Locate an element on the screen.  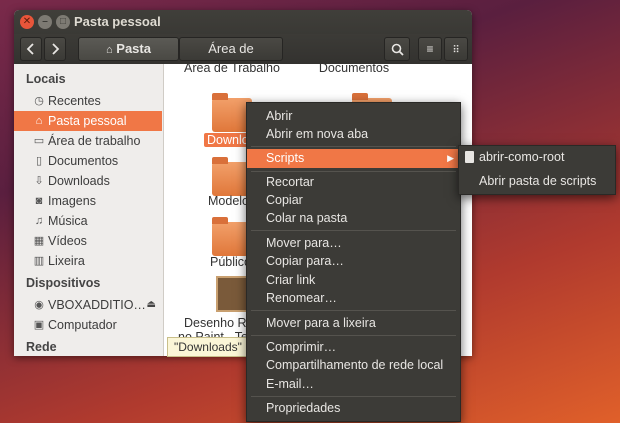
sidebar-item-label: Vídeos is located at coordinates (67, 241).